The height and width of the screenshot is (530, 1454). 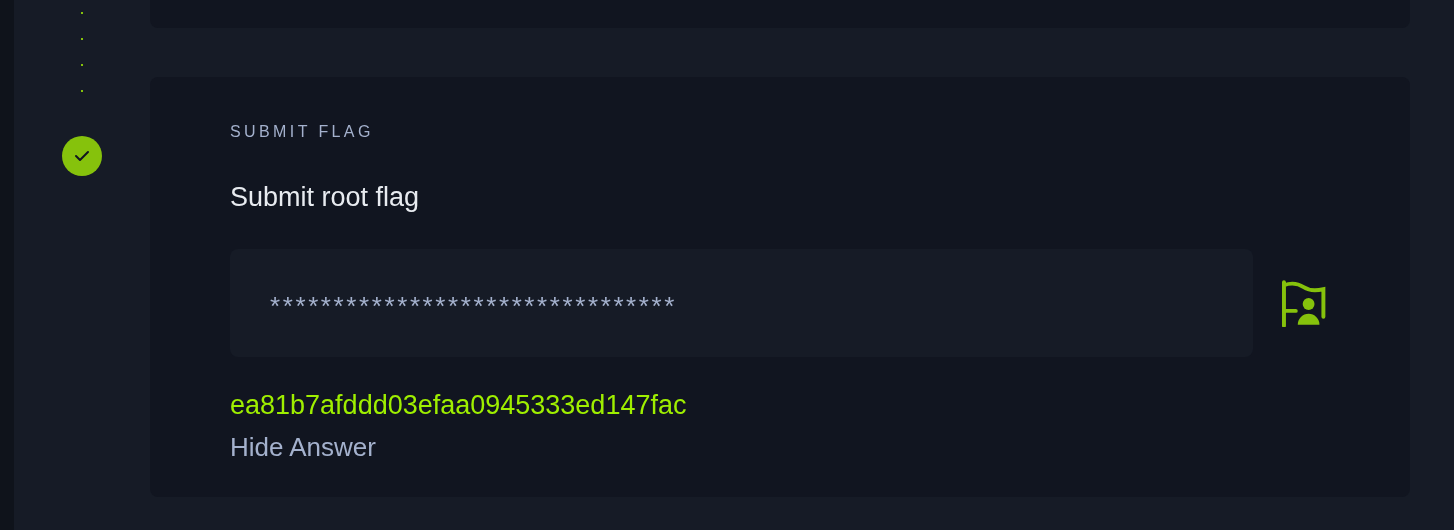 I want to click on flag-answer: ea81b7afddd03efaa0945333ed147fac, so click(x=459, y=405).